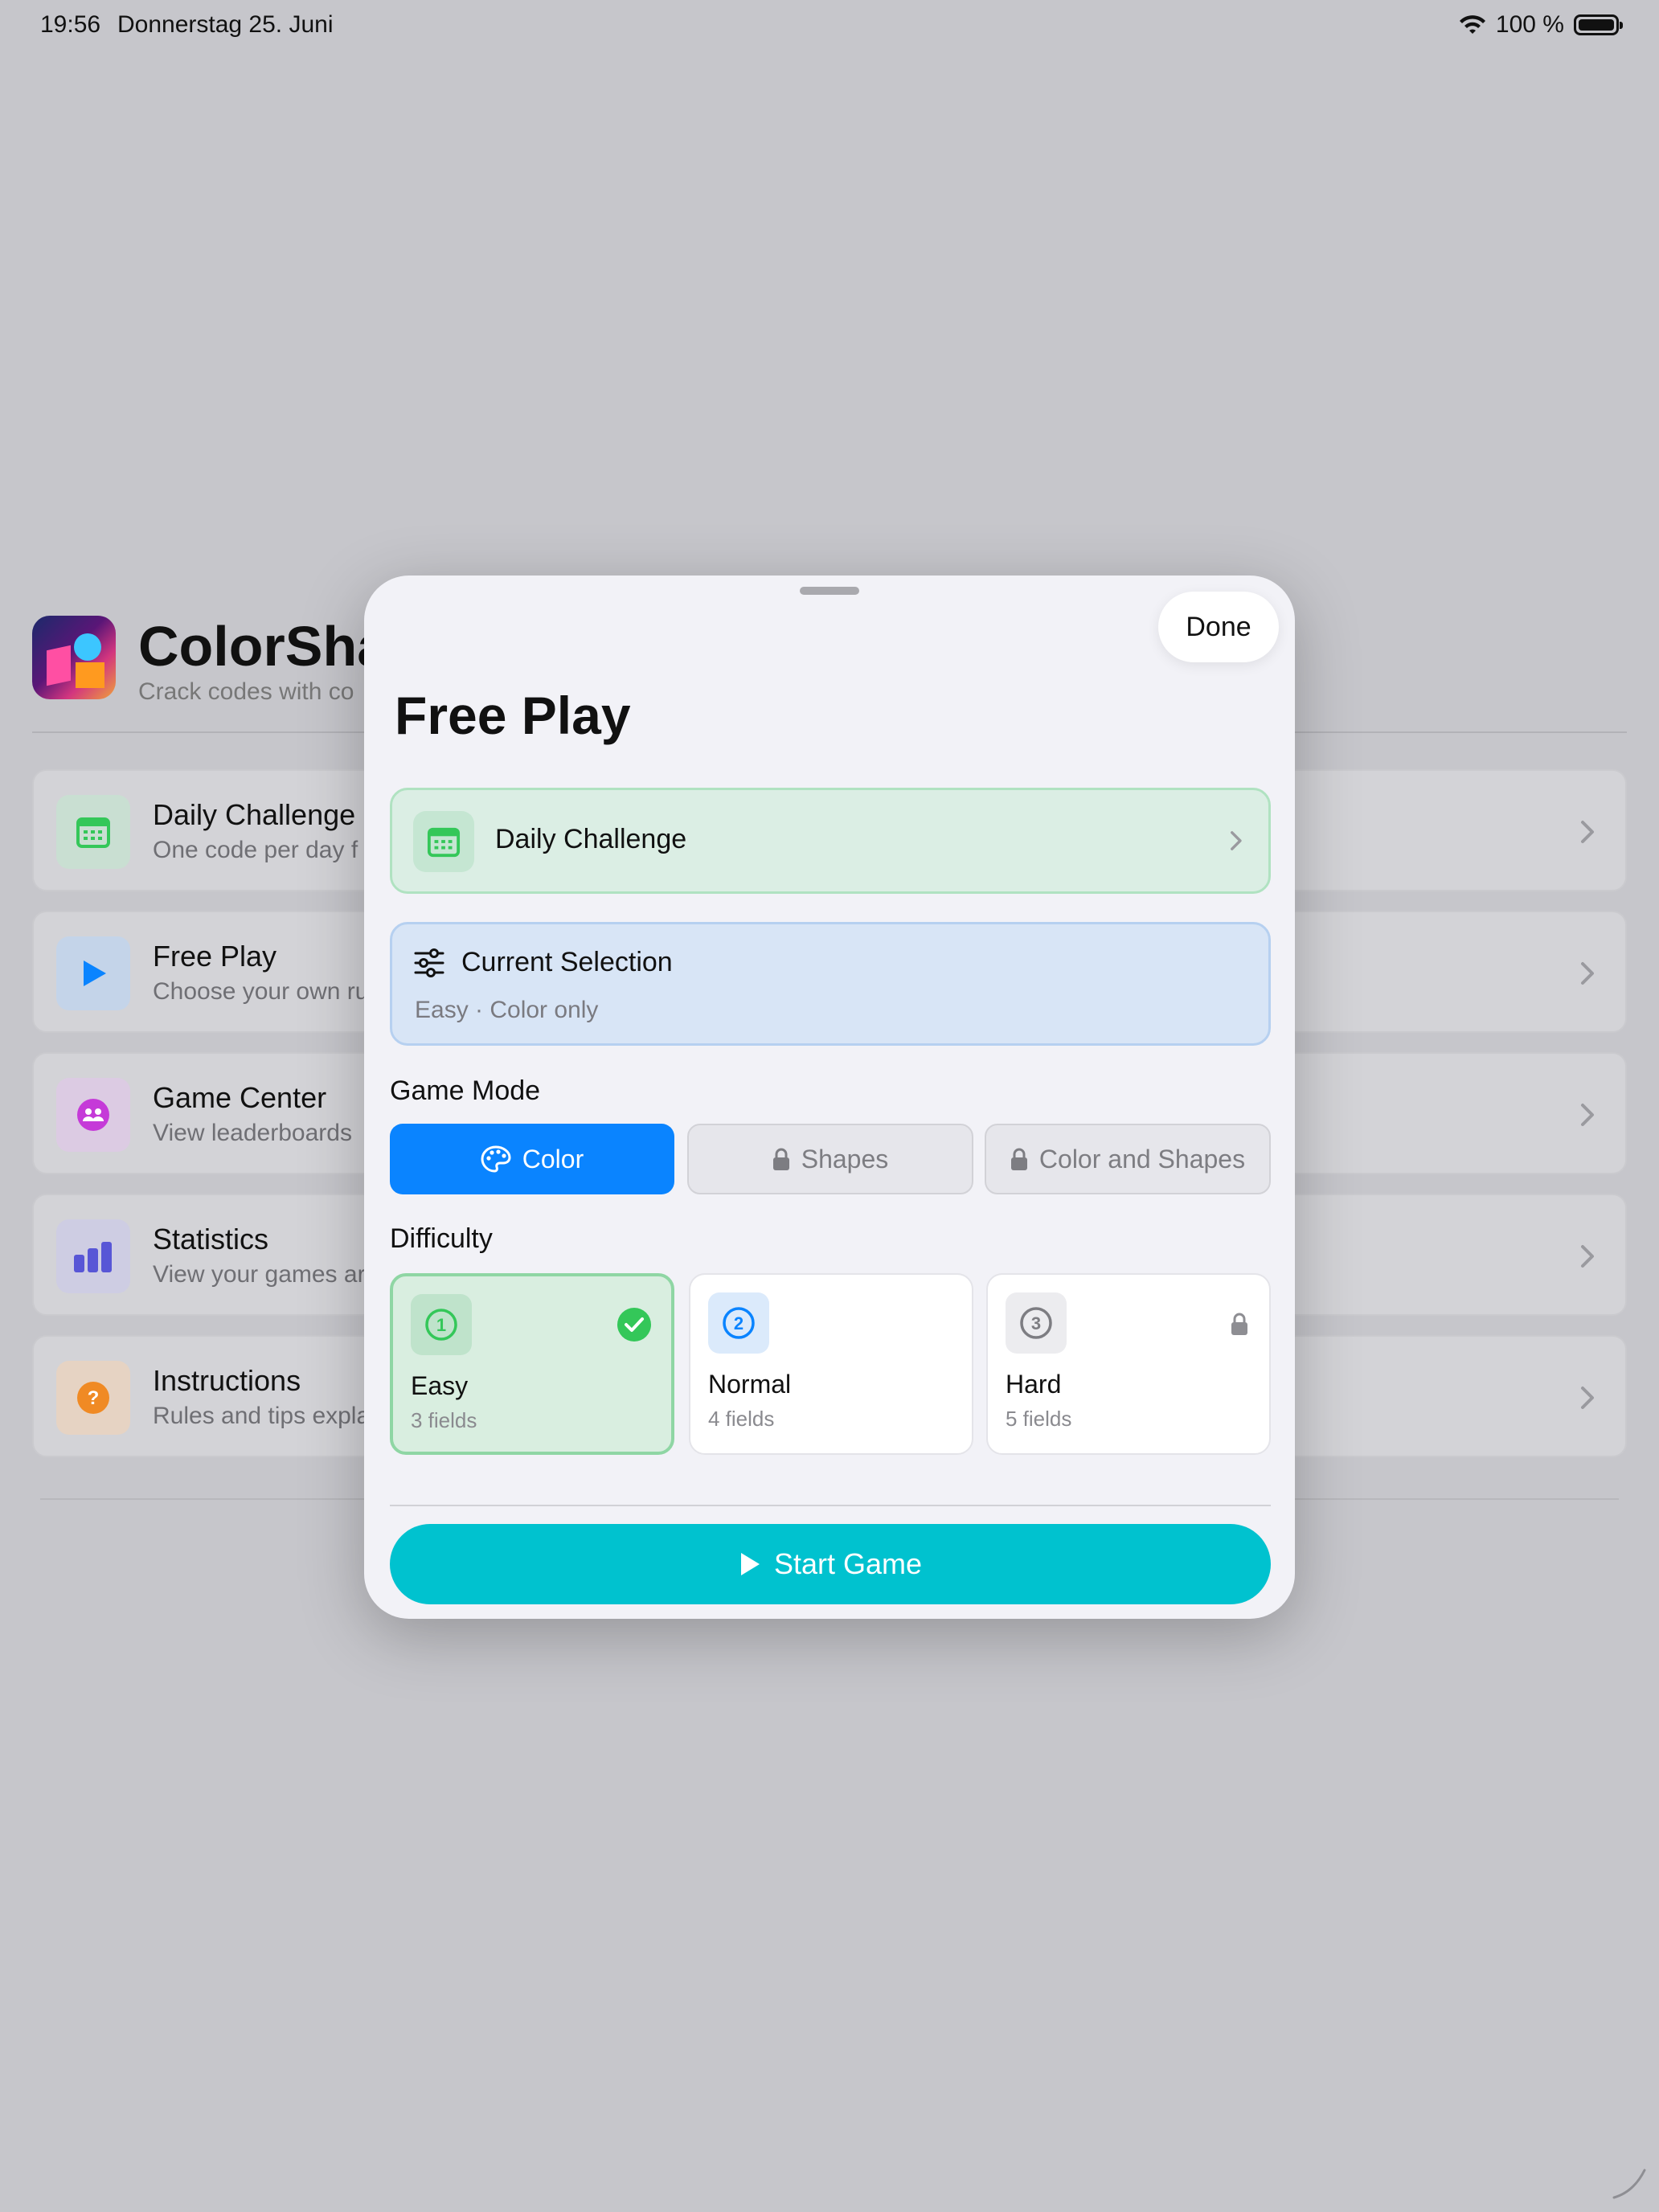  I want to click on sheet-title: Free Play, so click(513, 715).